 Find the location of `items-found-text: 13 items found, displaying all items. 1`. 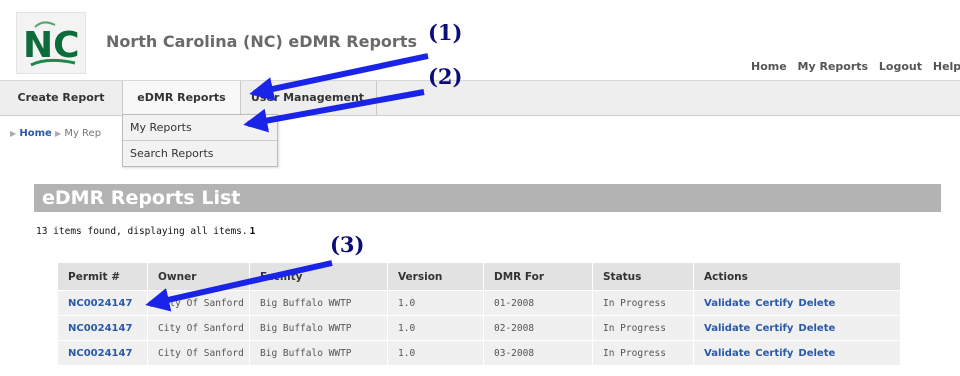

items-found-text: 13 items found, displaying all items. 1 is located at coordinates (145, 231).